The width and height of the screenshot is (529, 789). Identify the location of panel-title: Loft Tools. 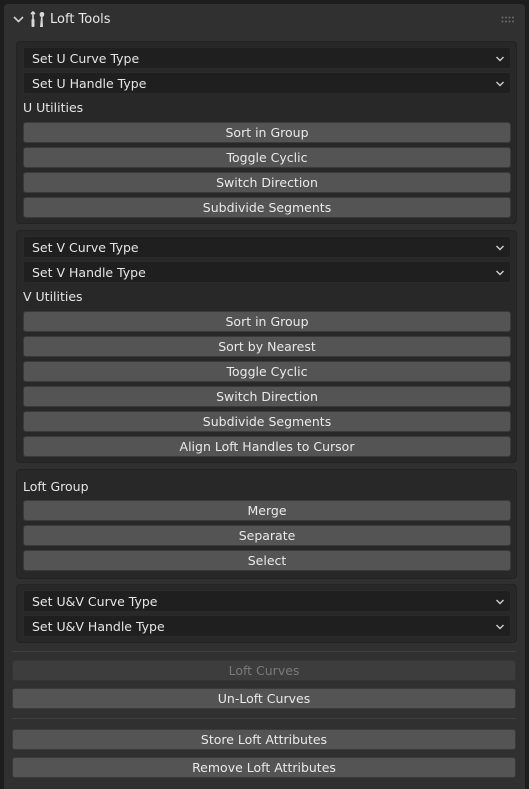
(80, 19).